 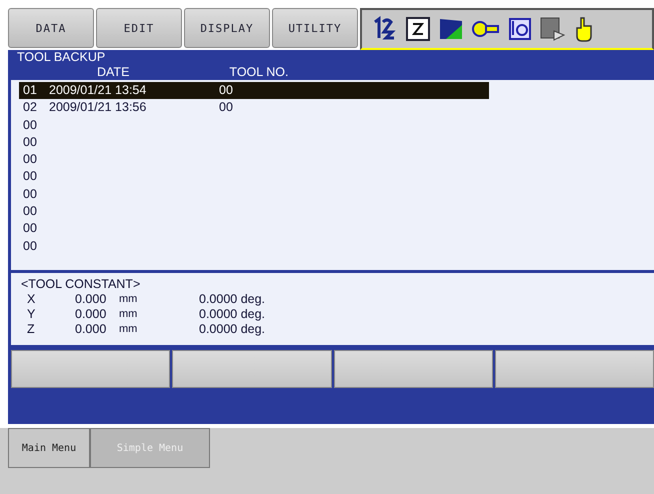 What do you see at coordinates (31, 299) in the screenshot?
I see `axis-label: X` at bounding box center [31, 299].